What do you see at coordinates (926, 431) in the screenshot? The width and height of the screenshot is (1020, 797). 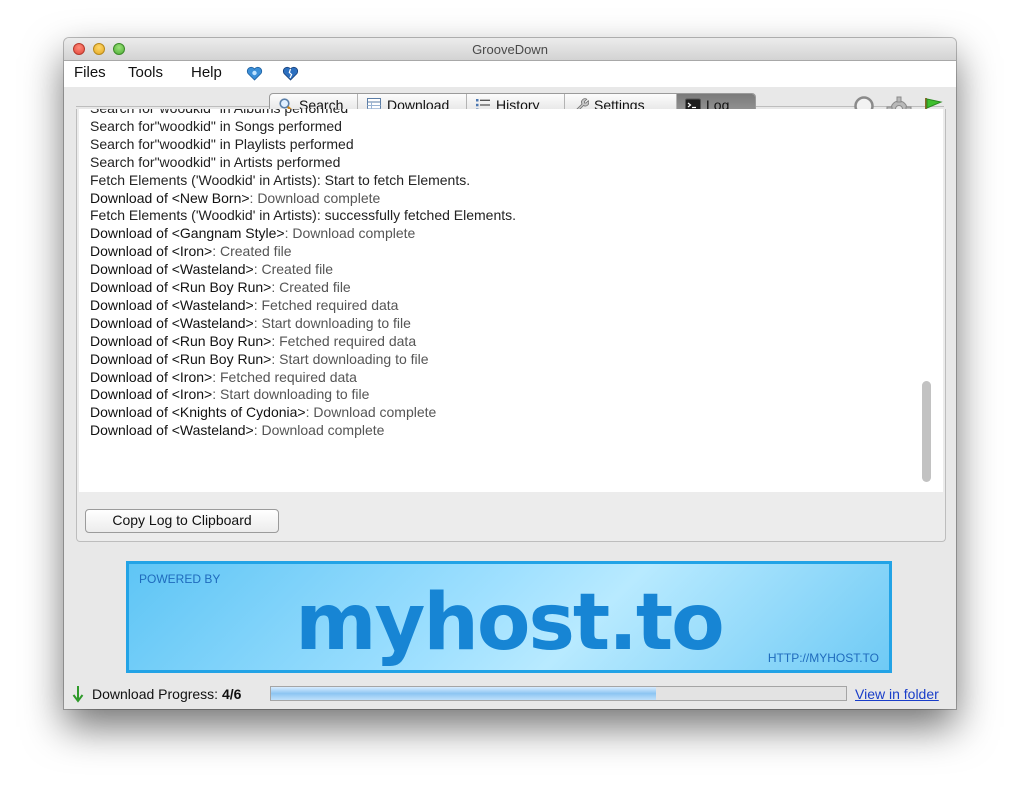 I see `log-scrollbar-thumb` at bounding box center [926, 431].